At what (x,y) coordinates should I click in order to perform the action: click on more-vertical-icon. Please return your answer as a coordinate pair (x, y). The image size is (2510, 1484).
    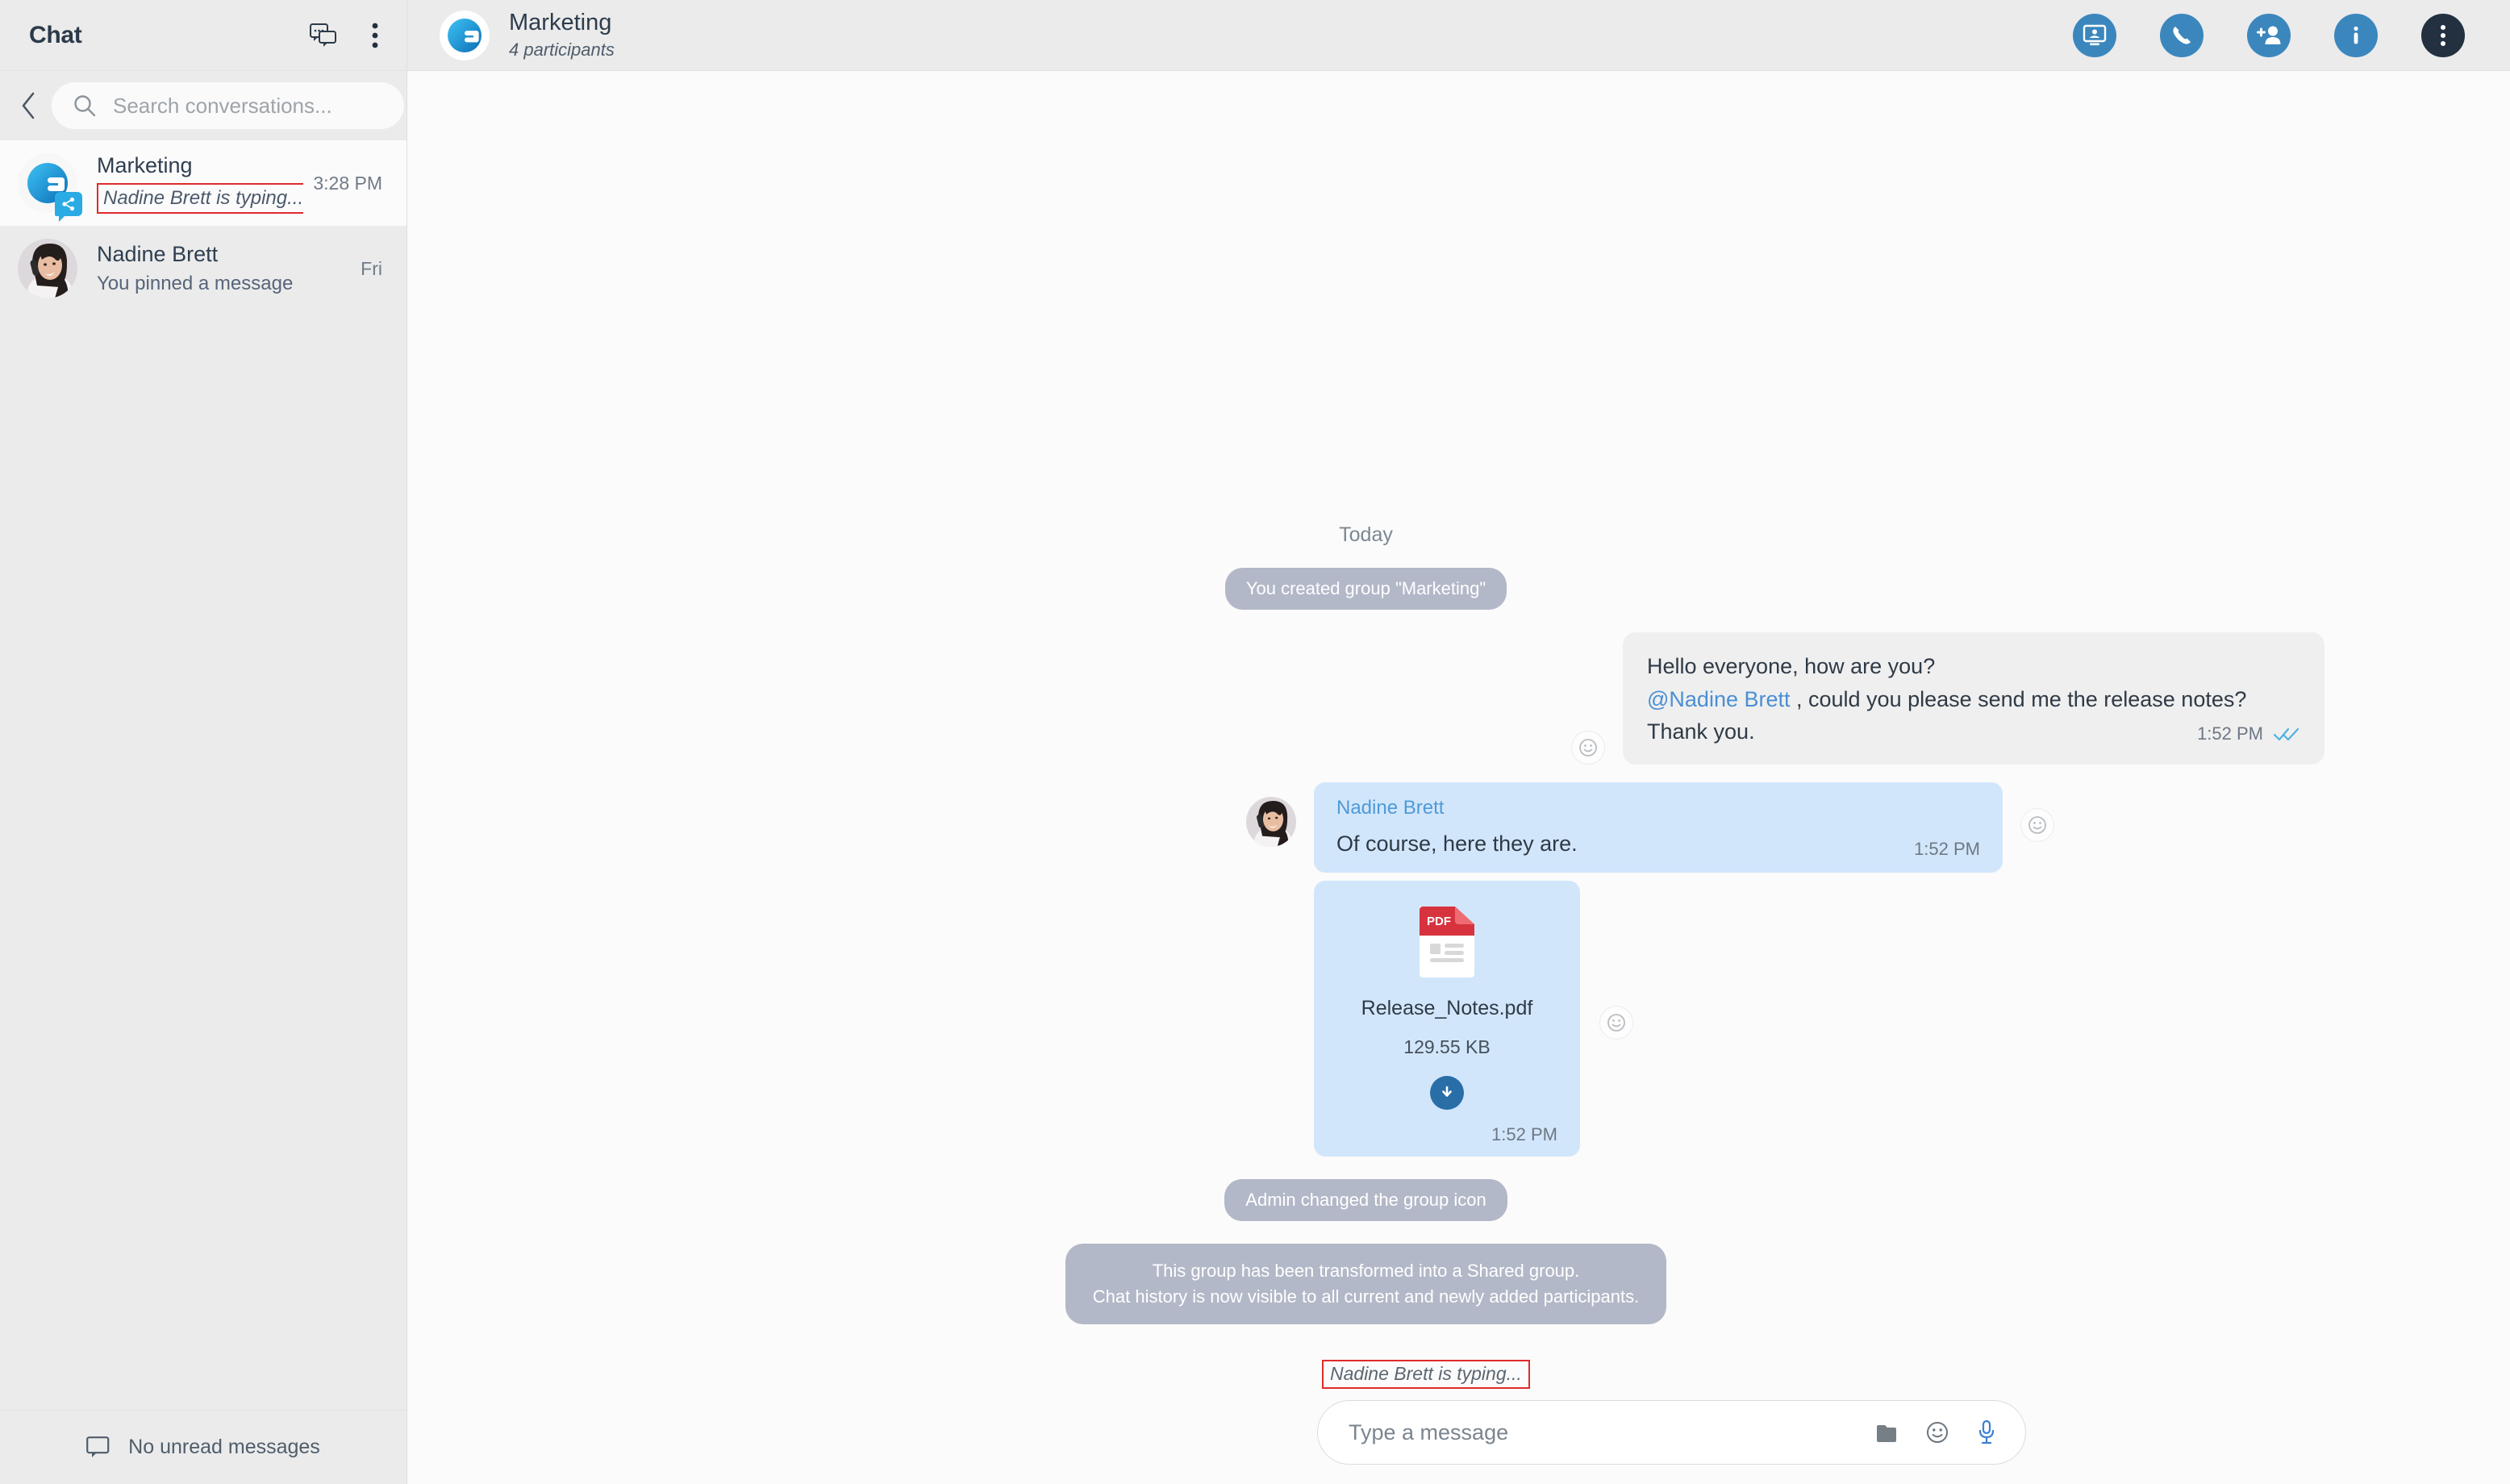
    Looking at the image, I should click on (2443, 35).